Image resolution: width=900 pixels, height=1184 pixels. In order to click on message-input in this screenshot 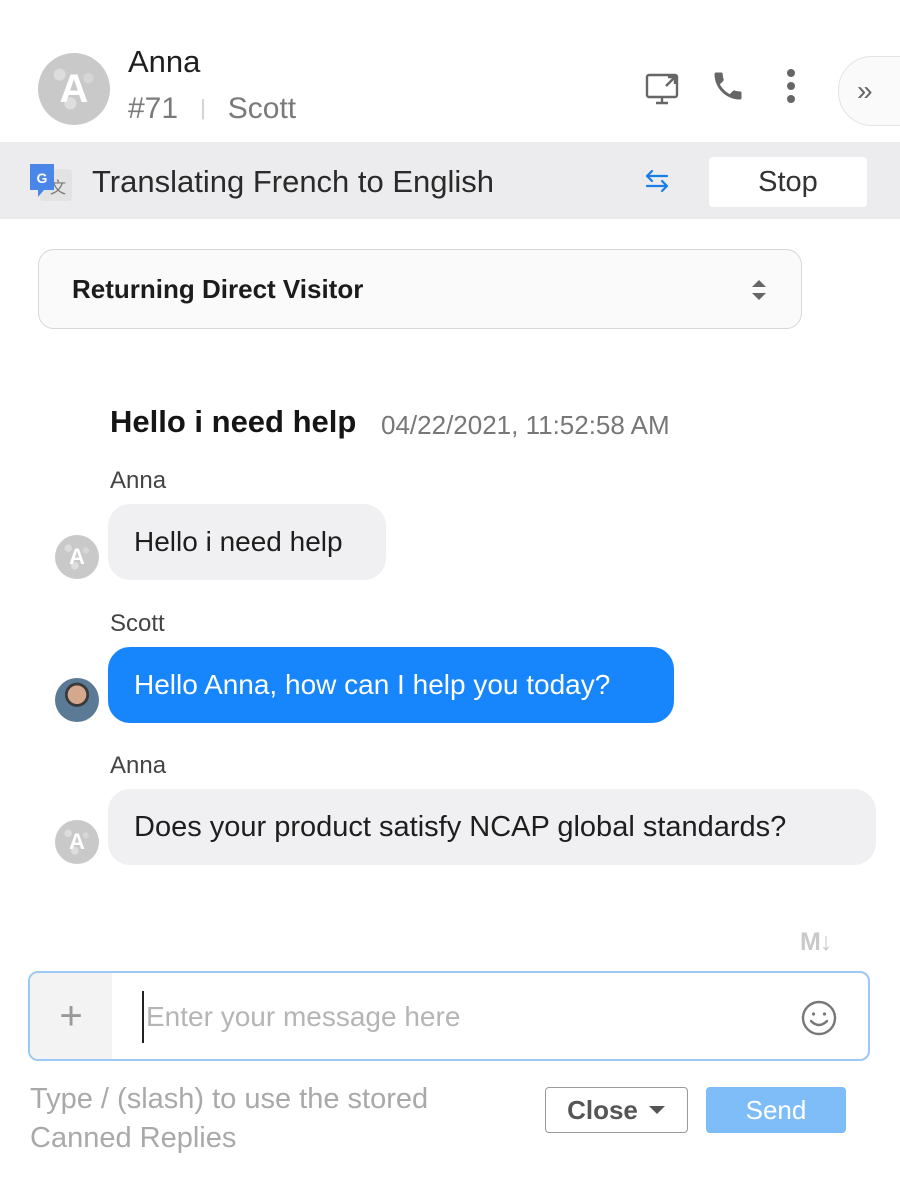, I will do `click(465, 1017)`.